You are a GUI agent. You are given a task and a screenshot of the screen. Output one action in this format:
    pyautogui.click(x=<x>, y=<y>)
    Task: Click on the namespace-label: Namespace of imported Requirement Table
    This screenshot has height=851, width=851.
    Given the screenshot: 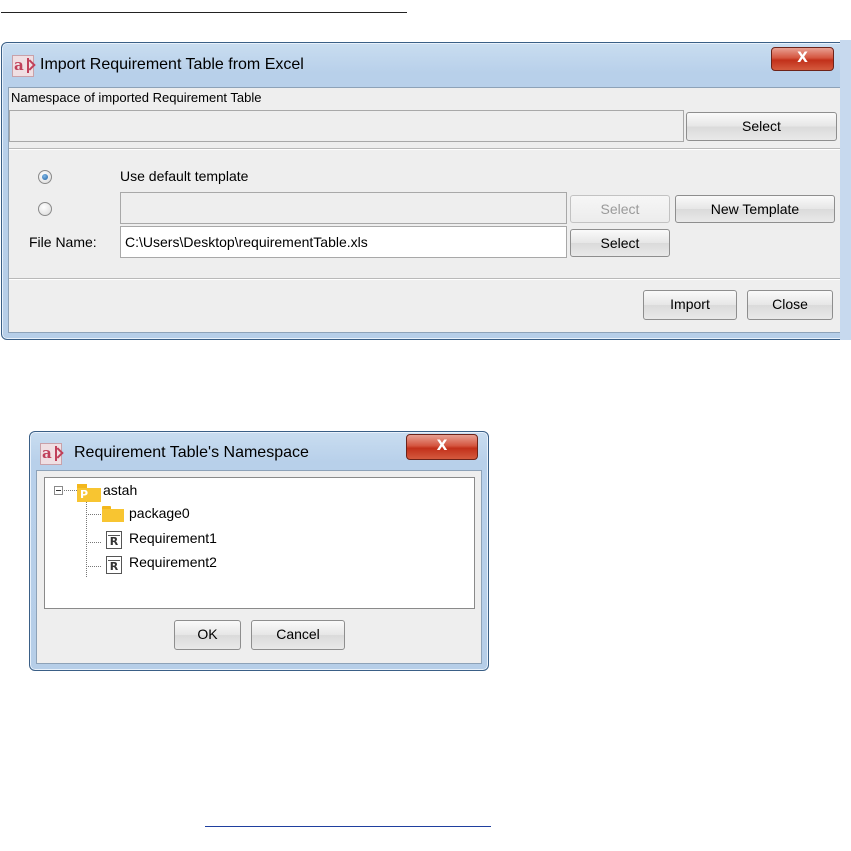 What is the action you would take?
    pyautogui.click(x=136, y=97)
    